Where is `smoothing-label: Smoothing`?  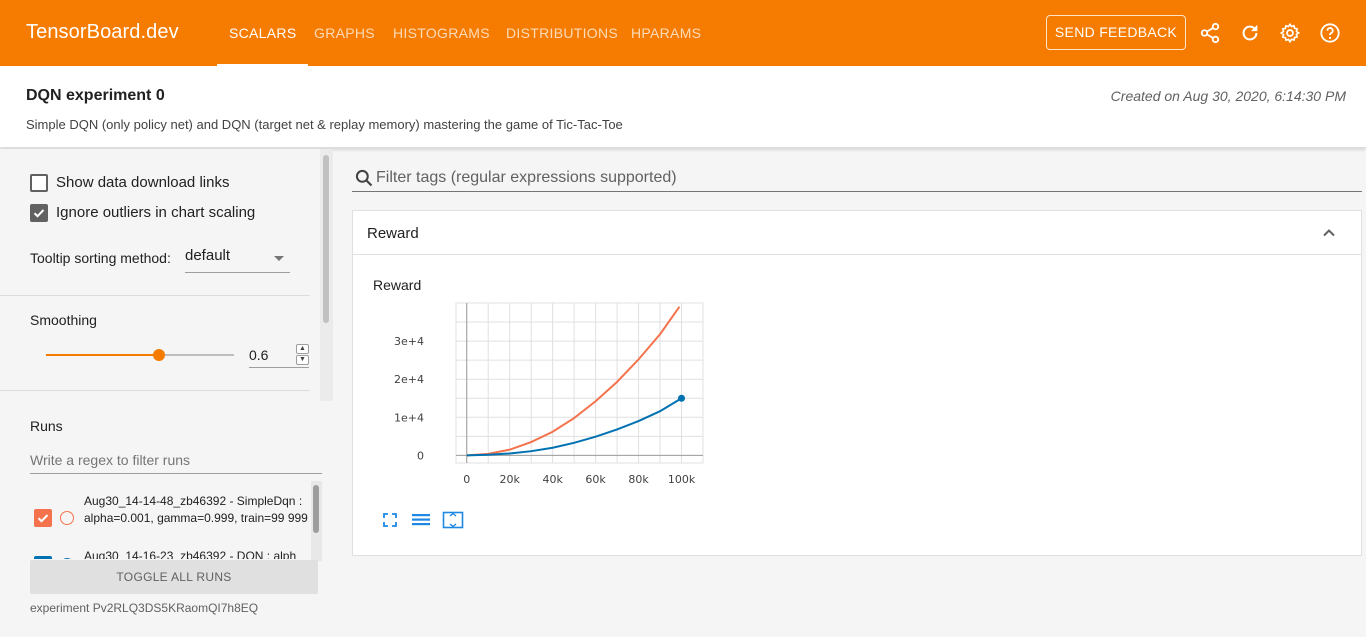 smoothing-label: Smoothing is located at coordinates (63, 320).